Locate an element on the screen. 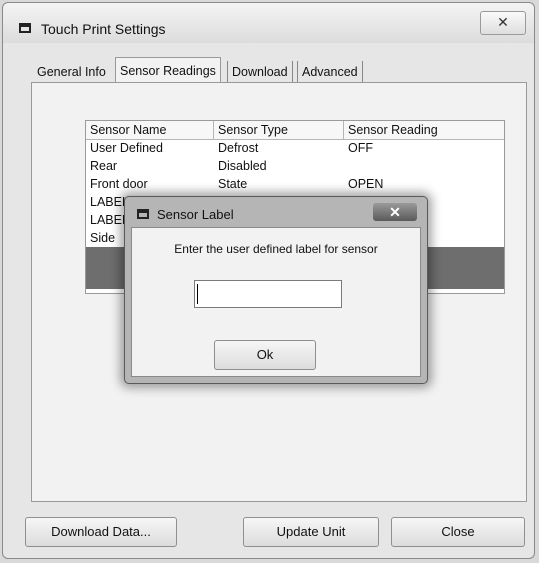 The height and width of the screenshot is (563, 539). tab-download: Download is located at coordinates (260, 72).